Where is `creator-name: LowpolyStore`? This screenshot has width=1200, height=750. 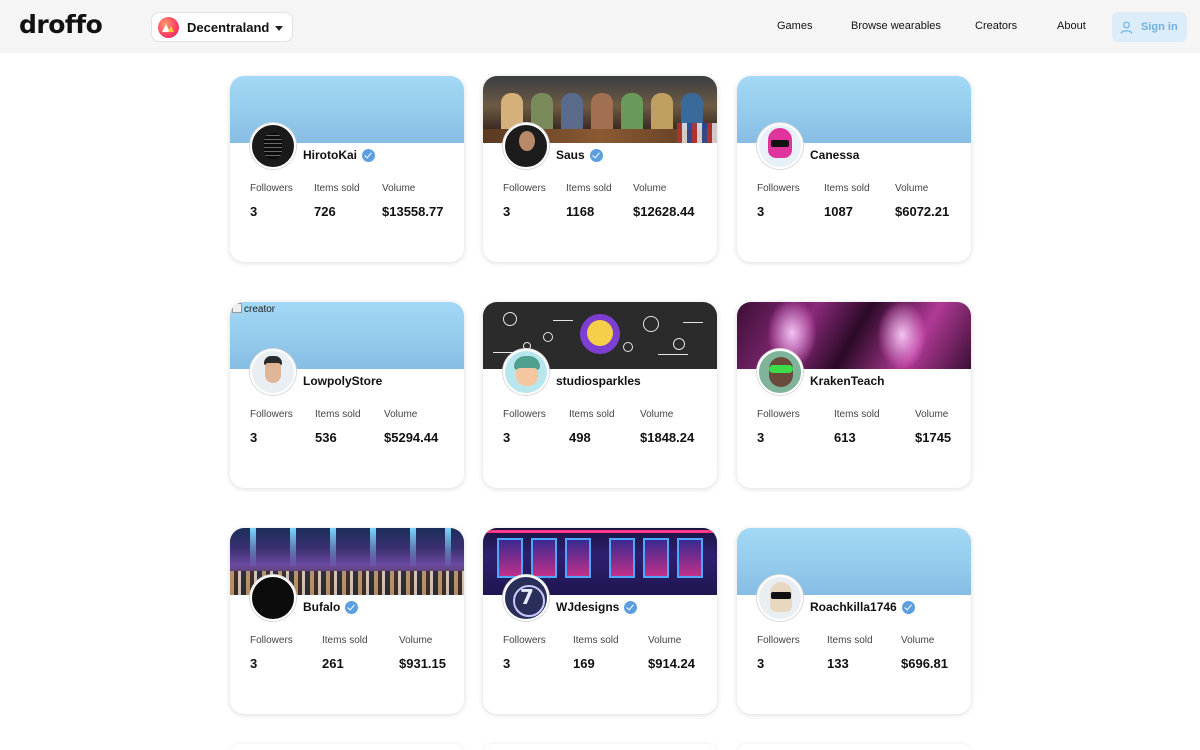 creator-name: LowpolyStore is located at coordinates (343, 381).